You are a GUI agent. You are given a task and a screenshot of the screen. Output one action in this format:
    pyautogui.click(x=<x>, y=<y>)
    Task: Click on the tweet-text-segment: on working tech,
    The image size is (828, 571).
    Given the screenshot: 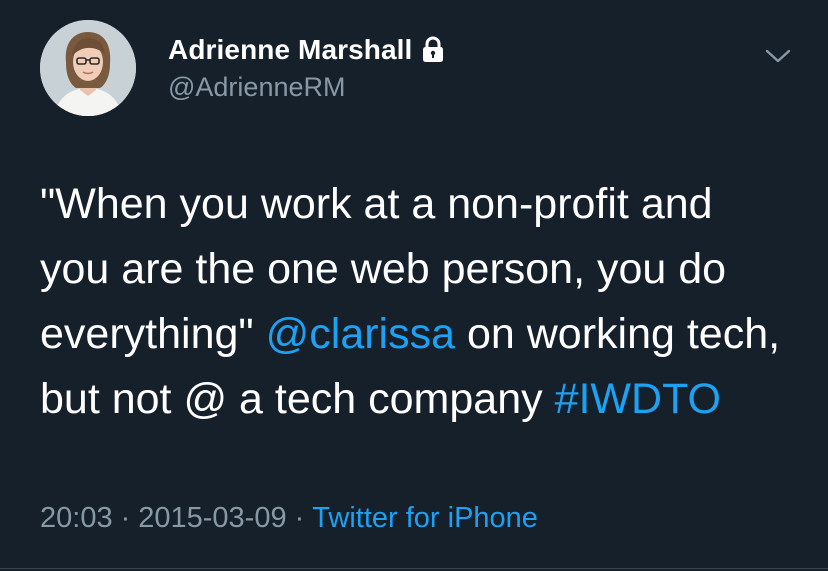 What is the action you would take?
    pyautogui.click(x=618, y=334)
    